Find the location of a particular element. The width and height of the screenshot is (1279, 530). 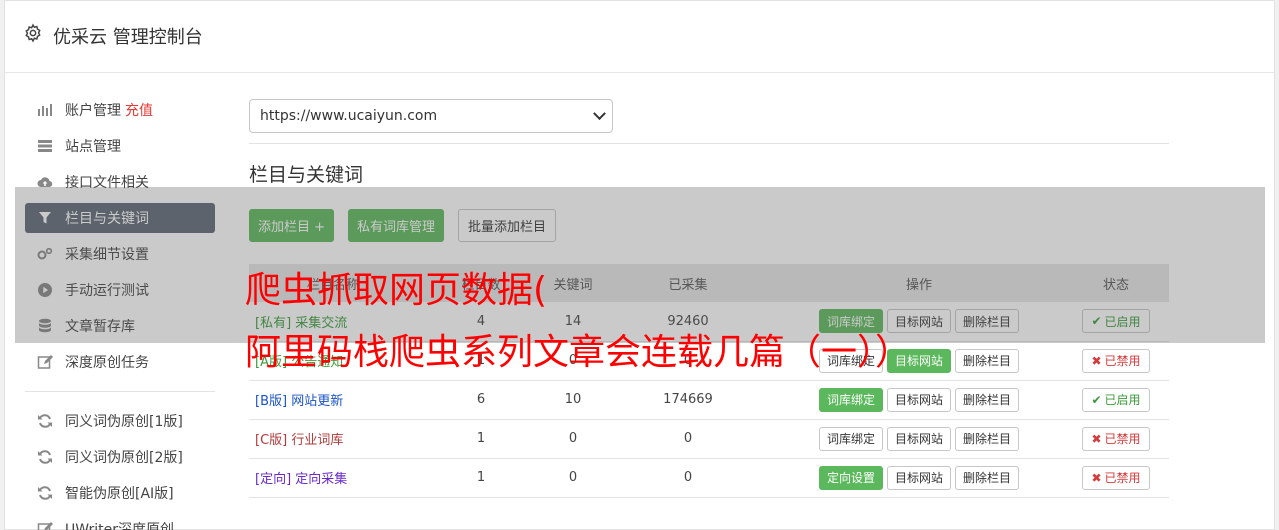

sidebar-divider is located at coordinates (120, 391).